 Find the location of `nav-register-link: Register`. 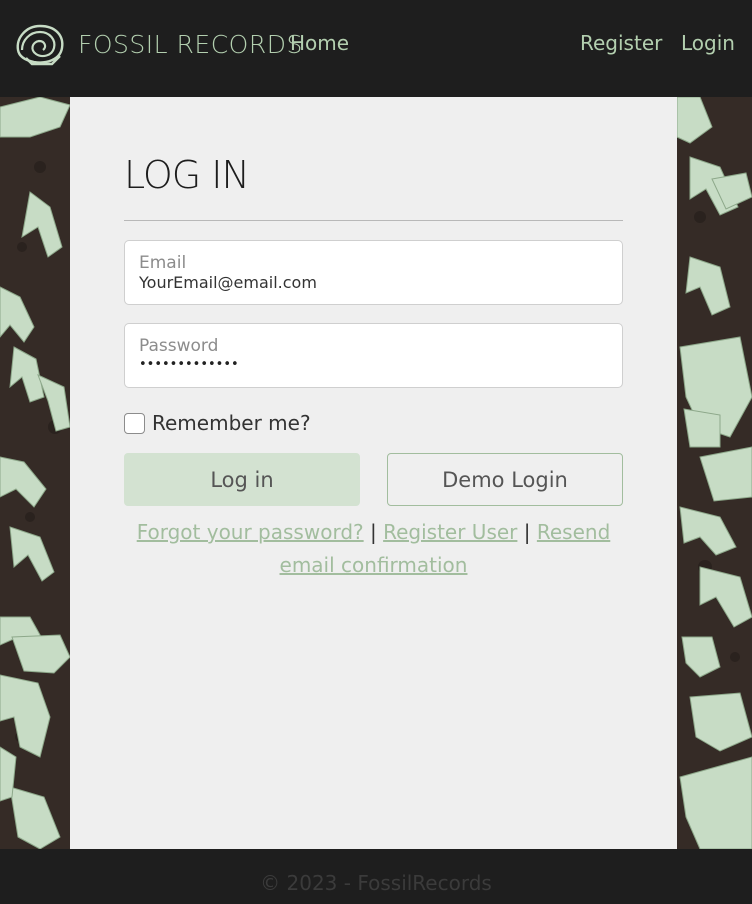

nav-register-link: Register is located at coordinates (621, 43).